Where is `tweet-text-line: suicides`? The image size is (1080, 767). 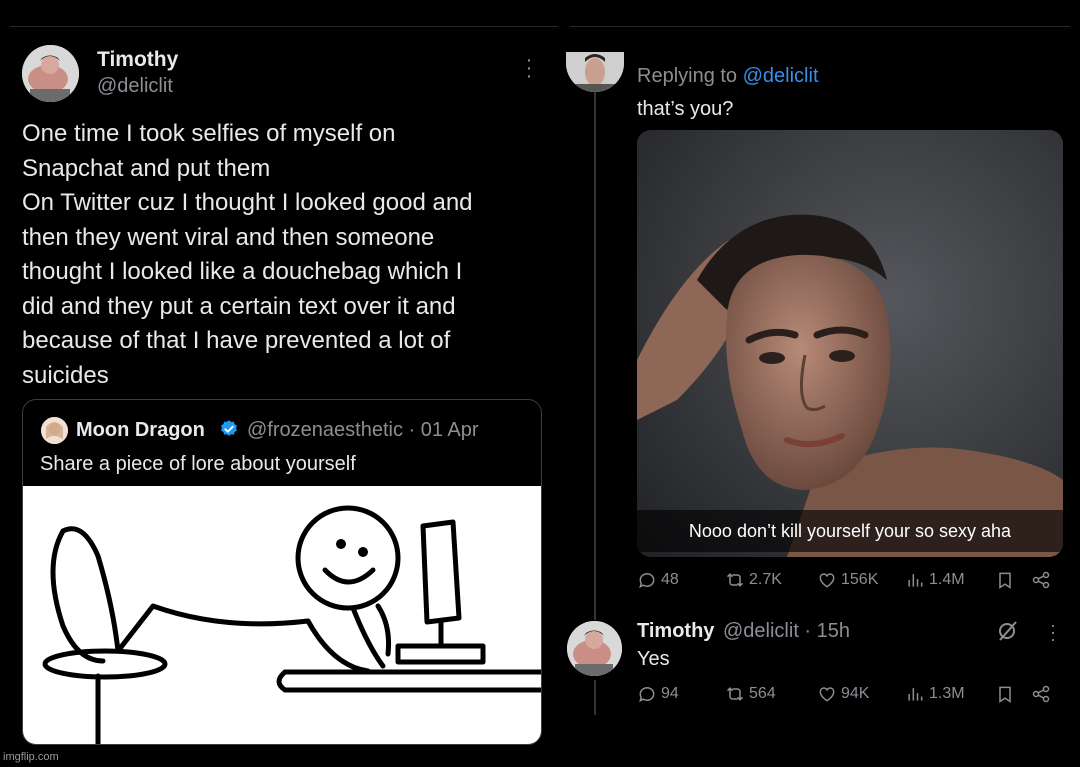 tweet-text-line: suicides is located at coordinates (65, 375).